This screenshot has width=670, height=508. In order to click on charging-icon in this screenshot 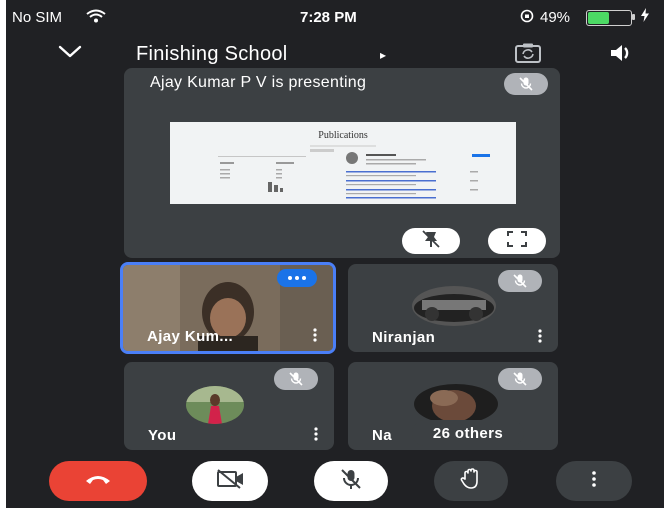, I will do `click(645, 16)`.